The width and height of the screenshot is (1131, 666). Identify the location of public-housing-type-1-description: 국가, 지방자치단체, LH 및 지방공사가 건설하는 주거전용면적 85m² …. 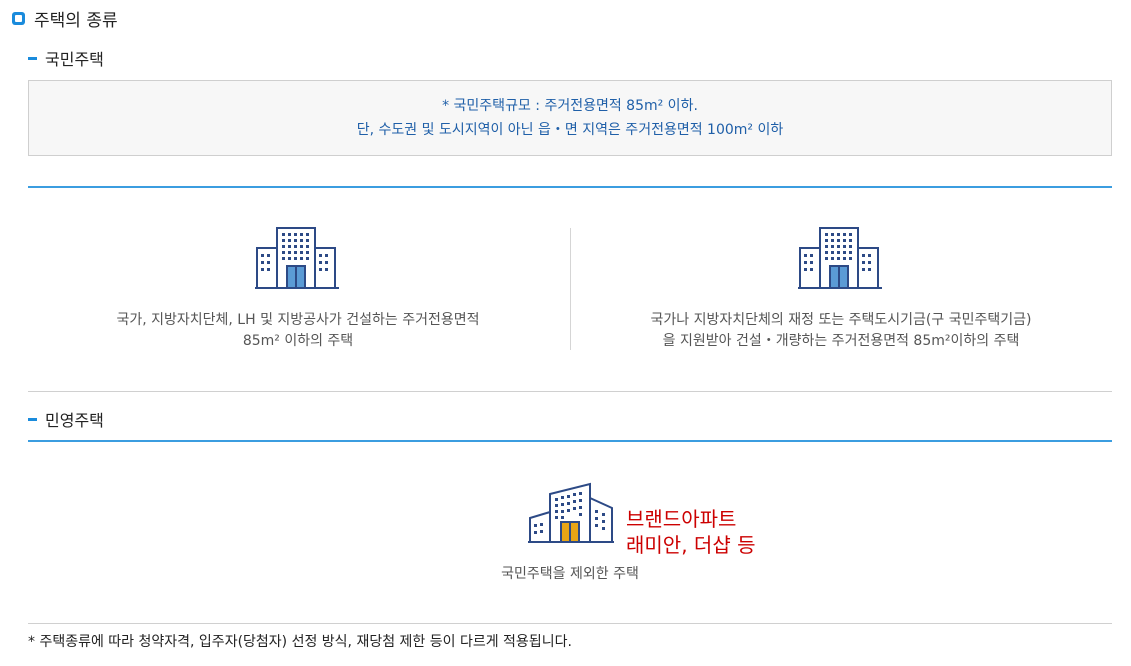
(298, 330).